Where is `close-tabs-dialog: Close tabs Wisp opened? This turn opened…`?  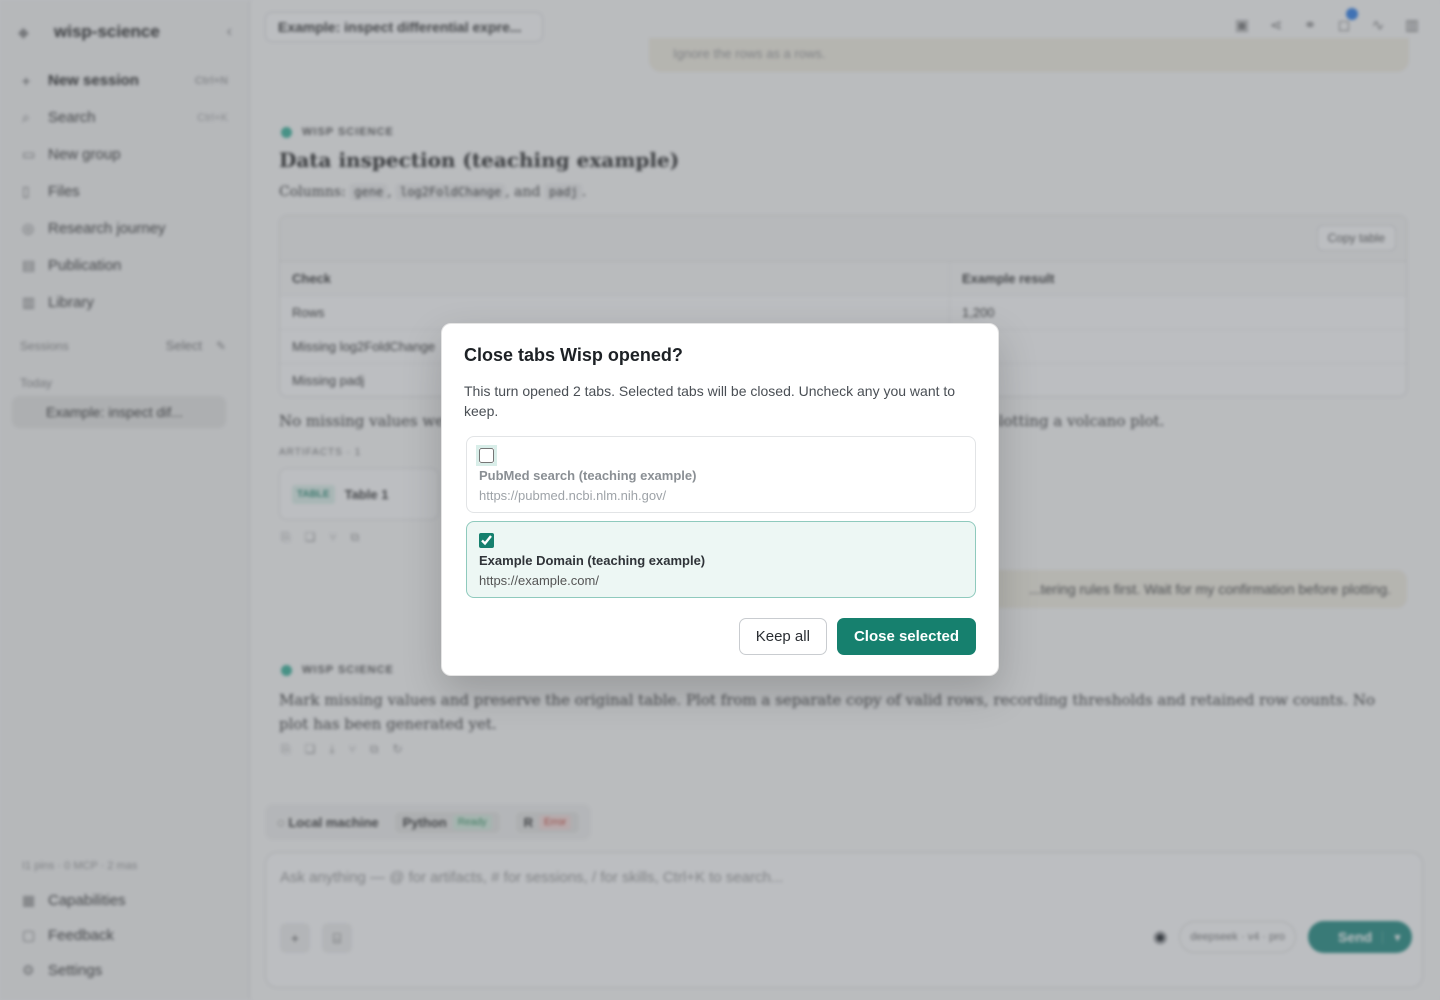 close-tabs-dialog: Close tabs Wisp opened? This turn opened… is located at coordinates (720, 499).